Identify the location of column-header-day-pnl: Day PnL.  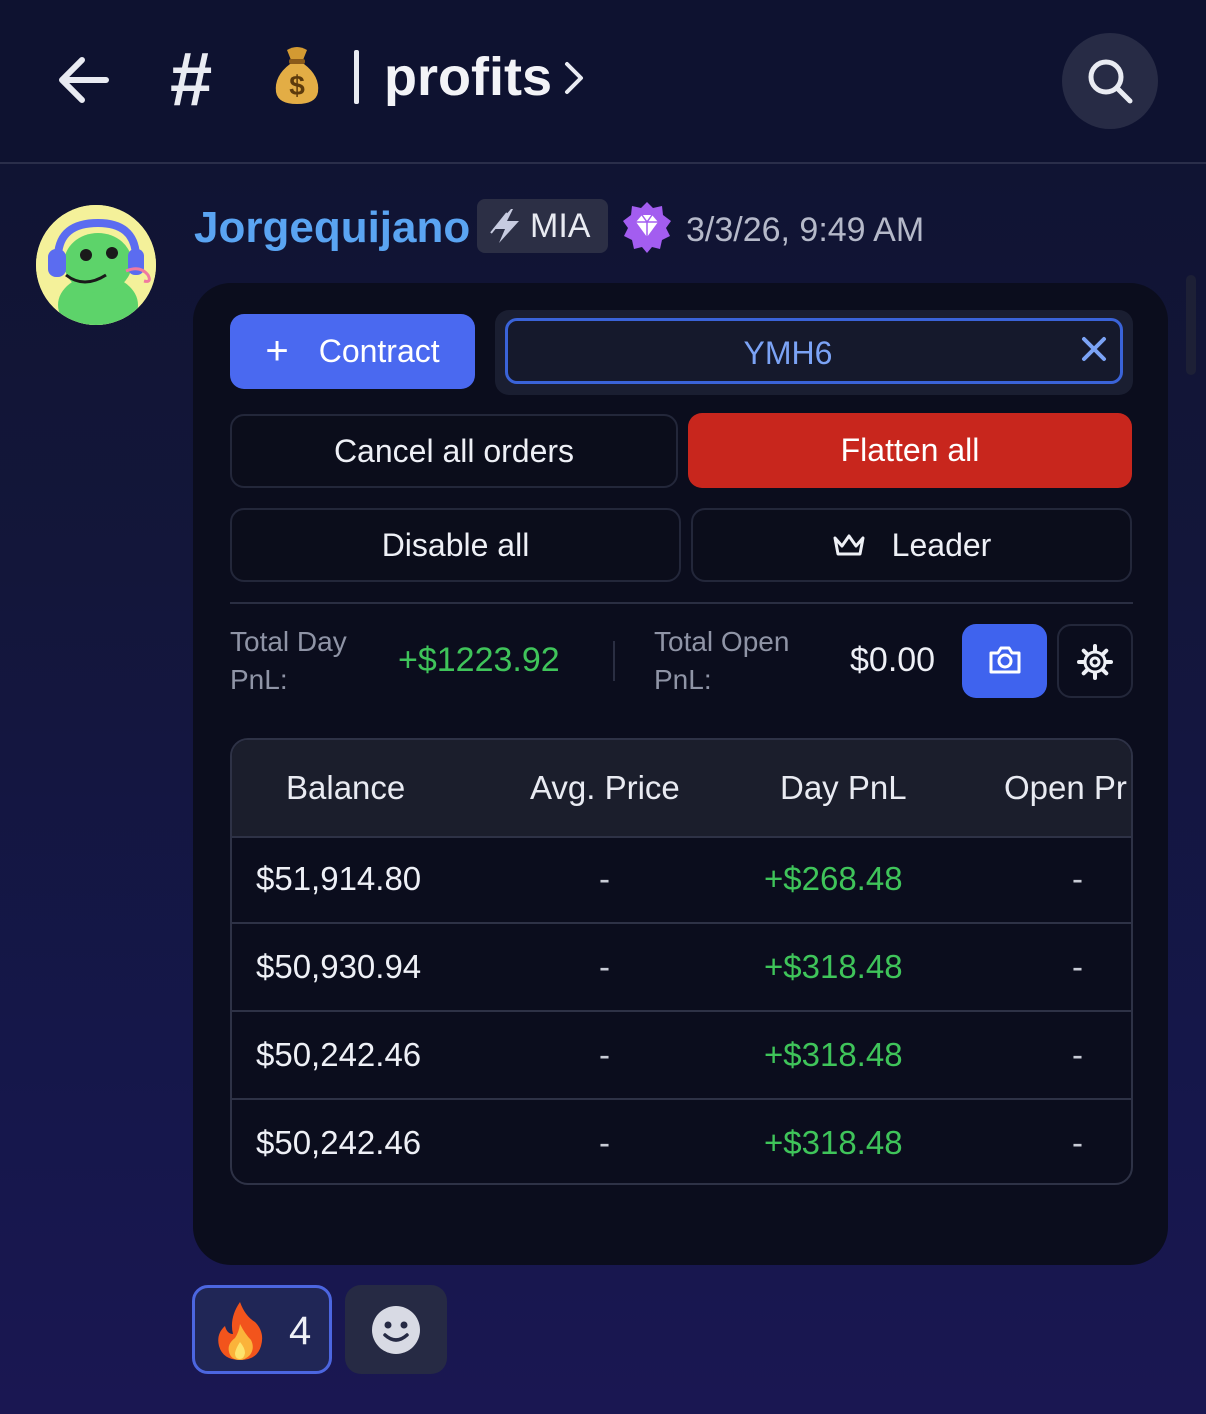
(843, 787).